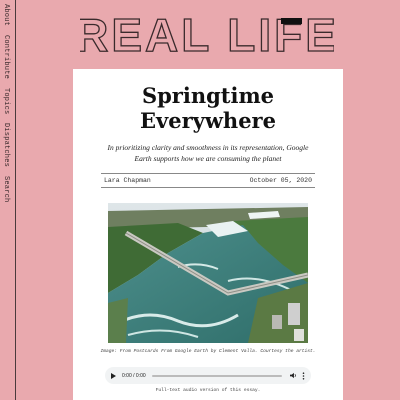  I want to click on byline: Lara Chapman October 05, 2020, so click(208, 180).